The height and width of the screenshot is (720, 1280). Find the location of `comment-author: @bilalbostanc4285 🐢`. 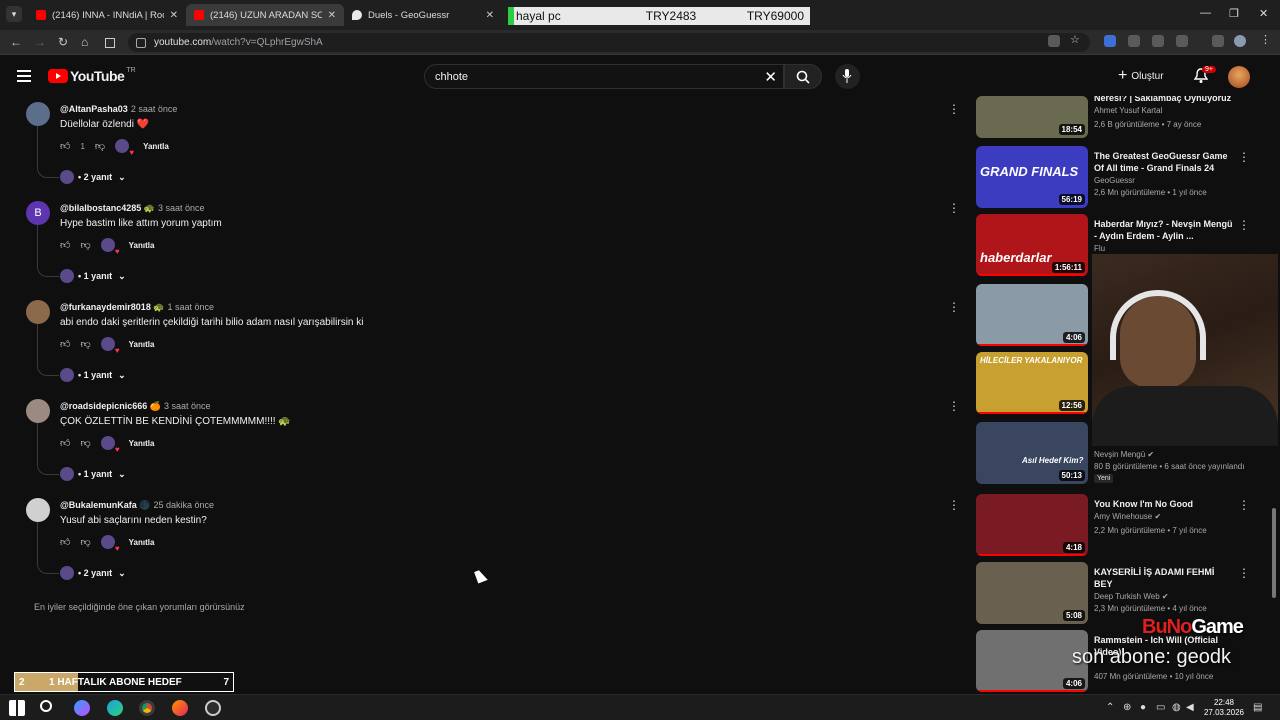

comment-author: @bilalbostanc4285 🐢 is located at coordinates (107, 208).